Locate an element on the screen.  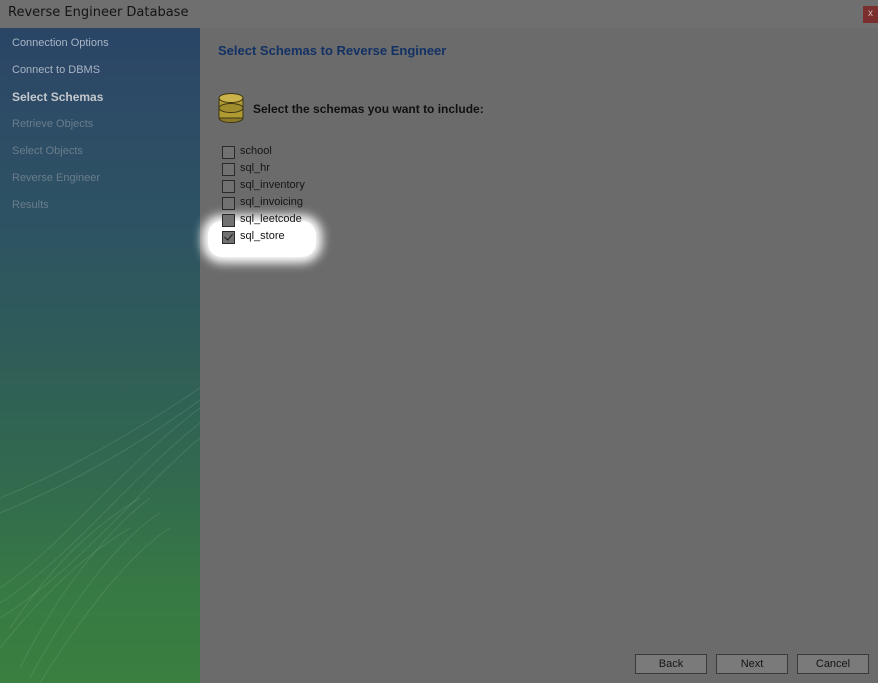
step-retrieve-objects: Retrieve Objects is located at coordinates (53, 124).